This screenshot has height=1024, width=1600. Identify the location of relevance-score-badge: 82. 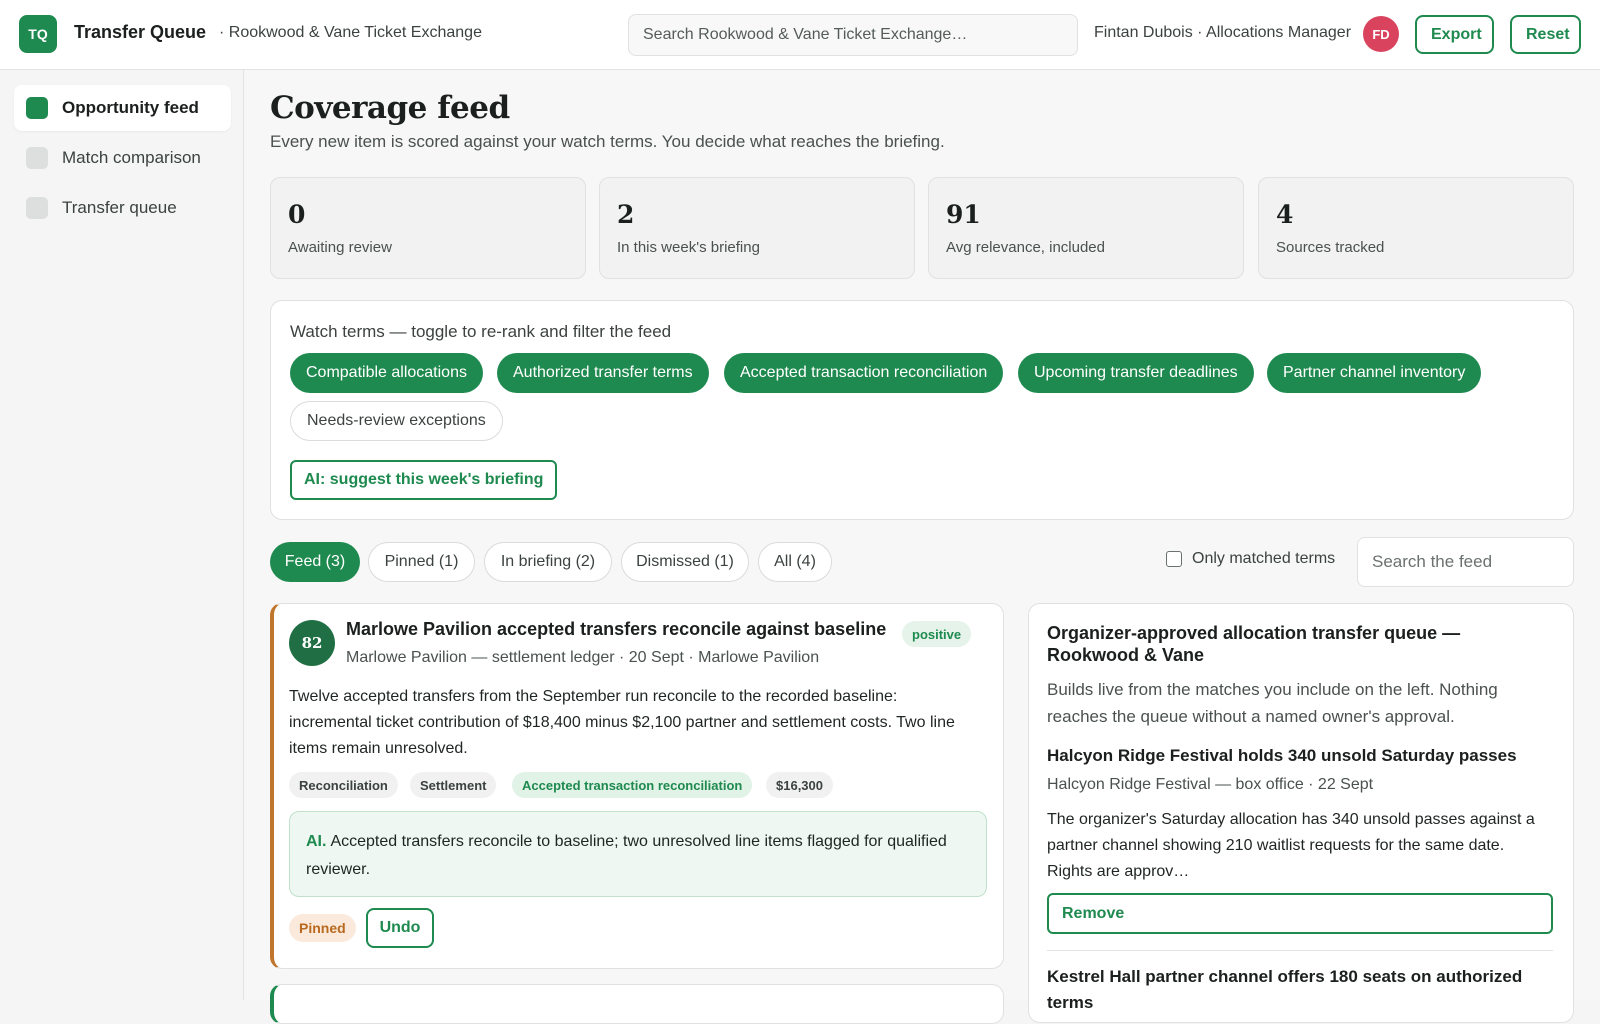
(312, 643).